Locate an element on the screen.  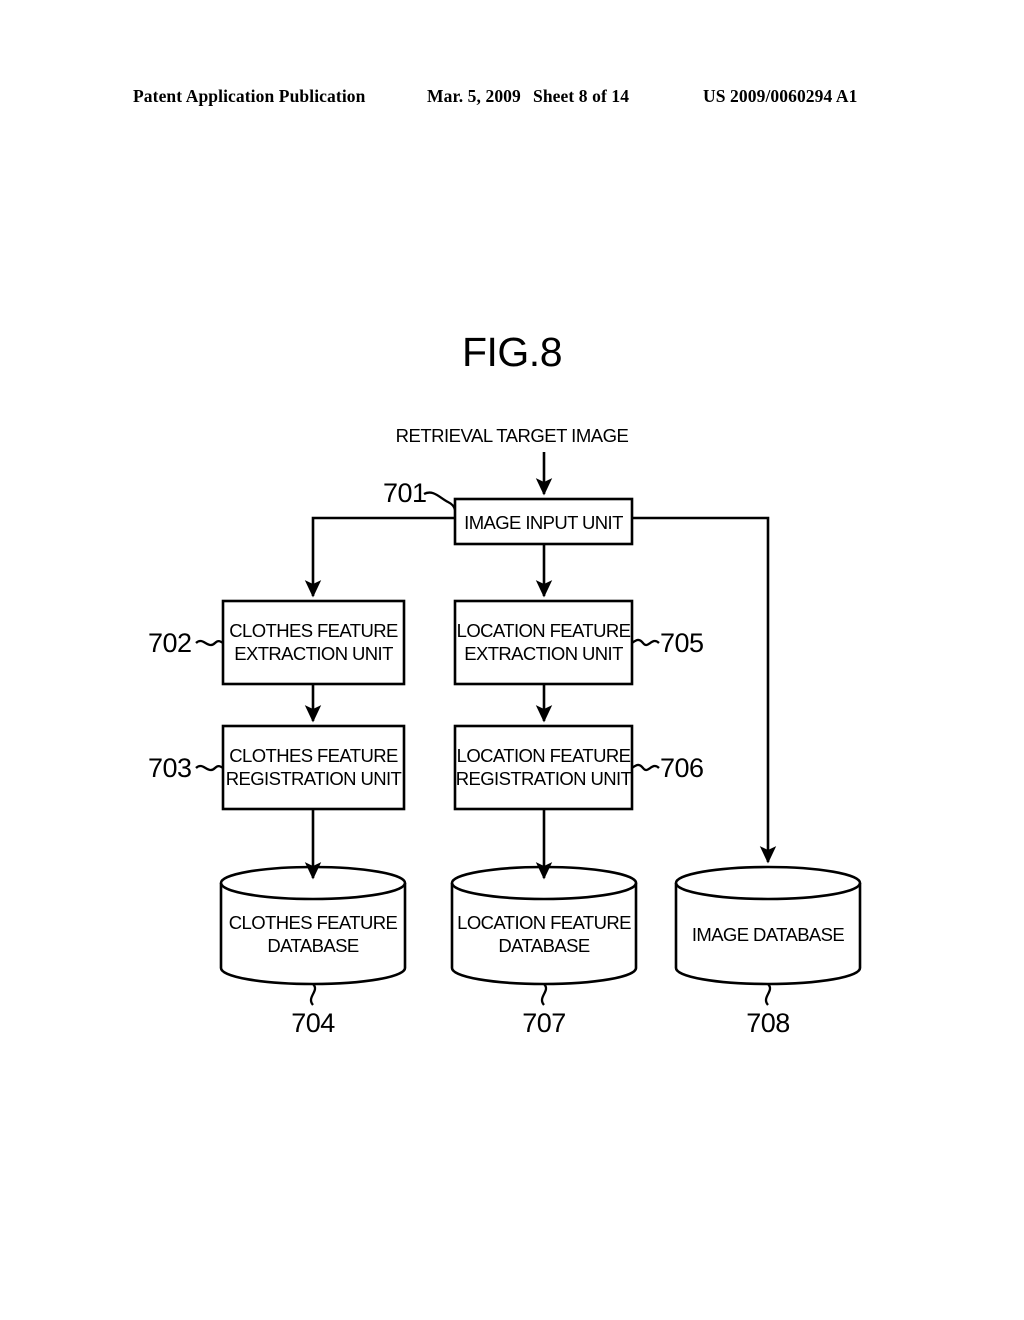
ref-number-708: 708 is located at coordinates (768, 1023).